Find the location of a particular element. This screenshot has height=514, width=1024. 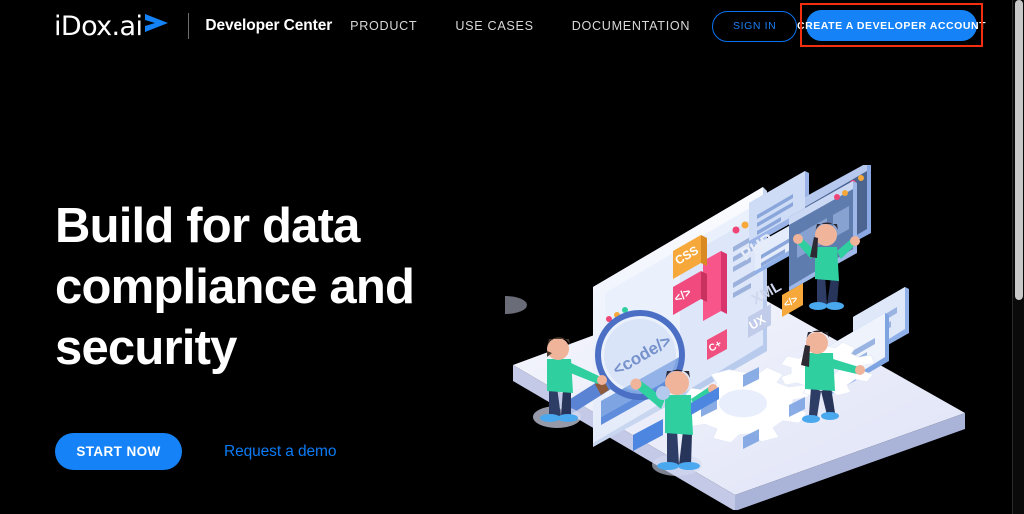

navbar-links: PRODUCT USE CASES DOCUMENTATION is located at coordinates (520, 26).